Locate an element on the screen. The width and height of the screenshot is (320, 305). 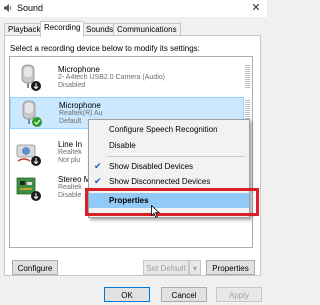
menu-separator is located at coordinates (176, 156).